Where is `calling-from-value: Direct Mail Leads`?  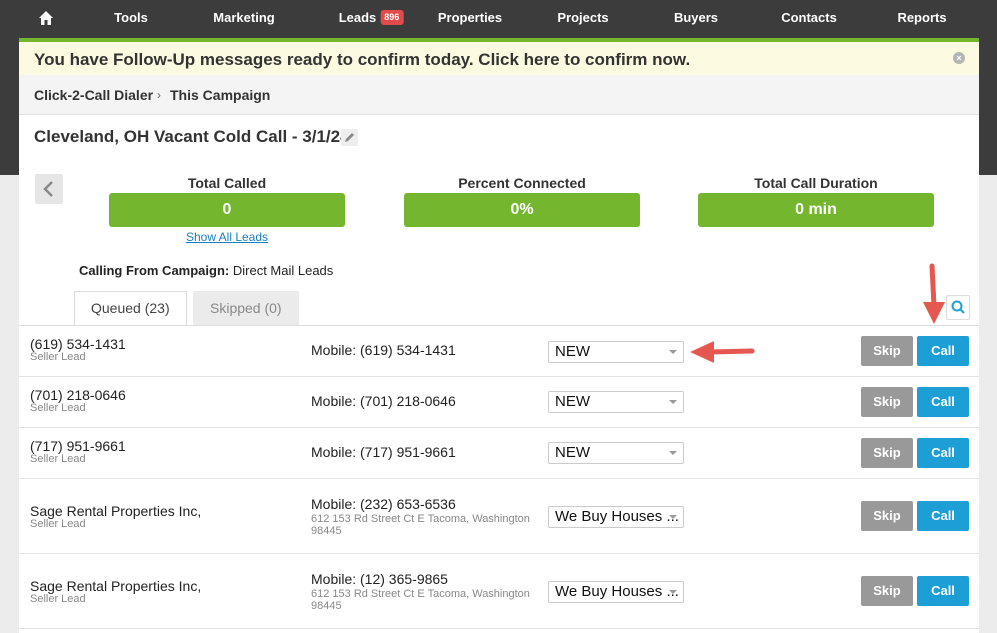 calling-from-value: Direct Mail Leads is located at coordinates (283, 270).